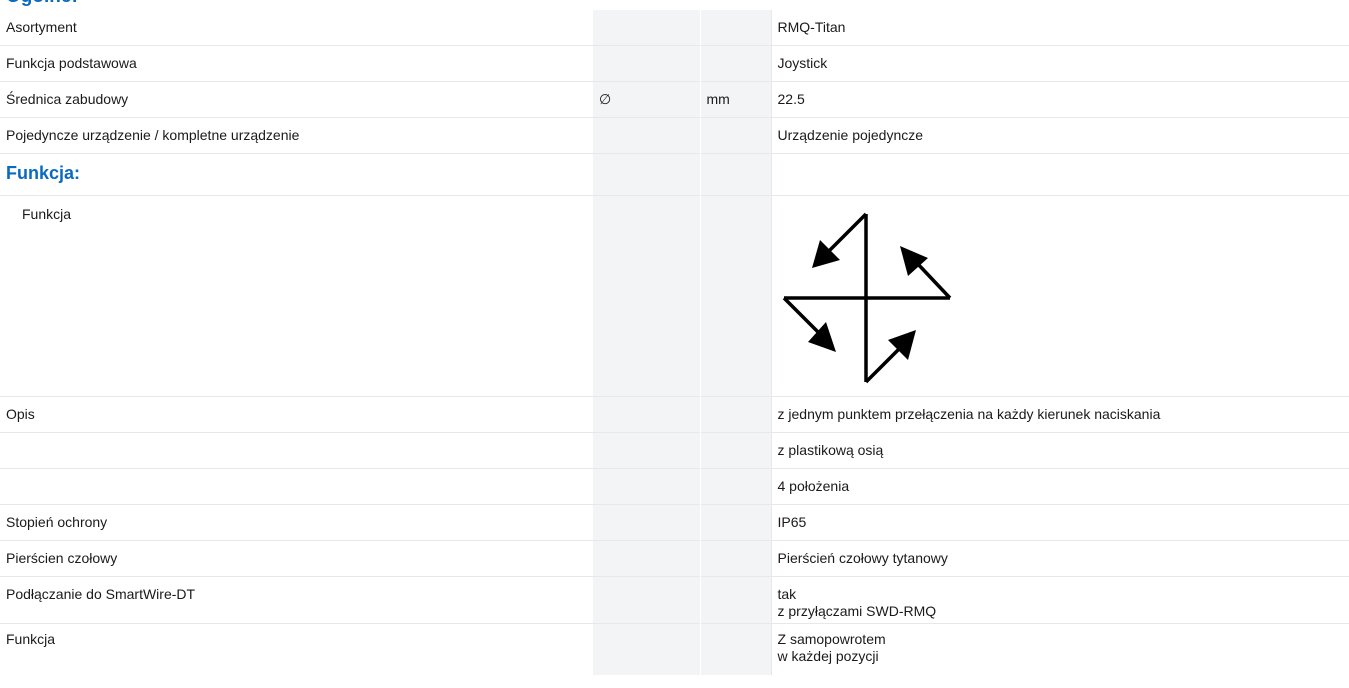  What do you see at coordinates (1059, 485) in the screenshot?
I see `row-value: 4 położenia` at bounding box center [1059, 485].